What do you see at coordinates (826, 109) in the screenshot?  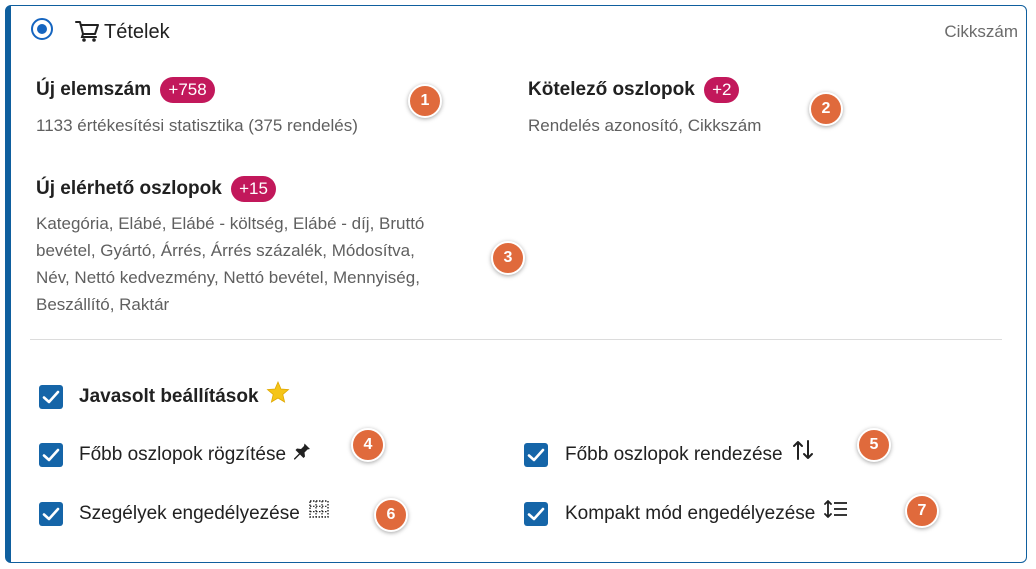 I see `marker-2: 2` at bounding box center [826, 109].